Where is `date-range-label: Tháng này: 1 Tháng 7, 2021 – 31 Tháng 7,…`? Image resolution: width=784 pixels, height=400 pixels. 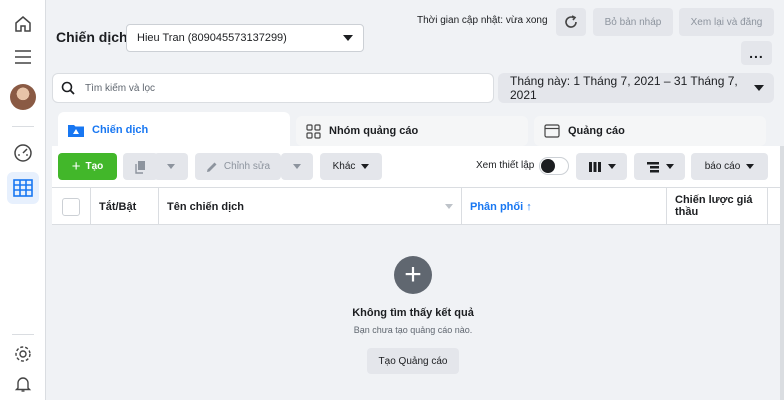
date-range-label: Tháng này: 1 Tháng 7, 2021 – 31 Tháng 7,… is located at coordinates (624, 88).